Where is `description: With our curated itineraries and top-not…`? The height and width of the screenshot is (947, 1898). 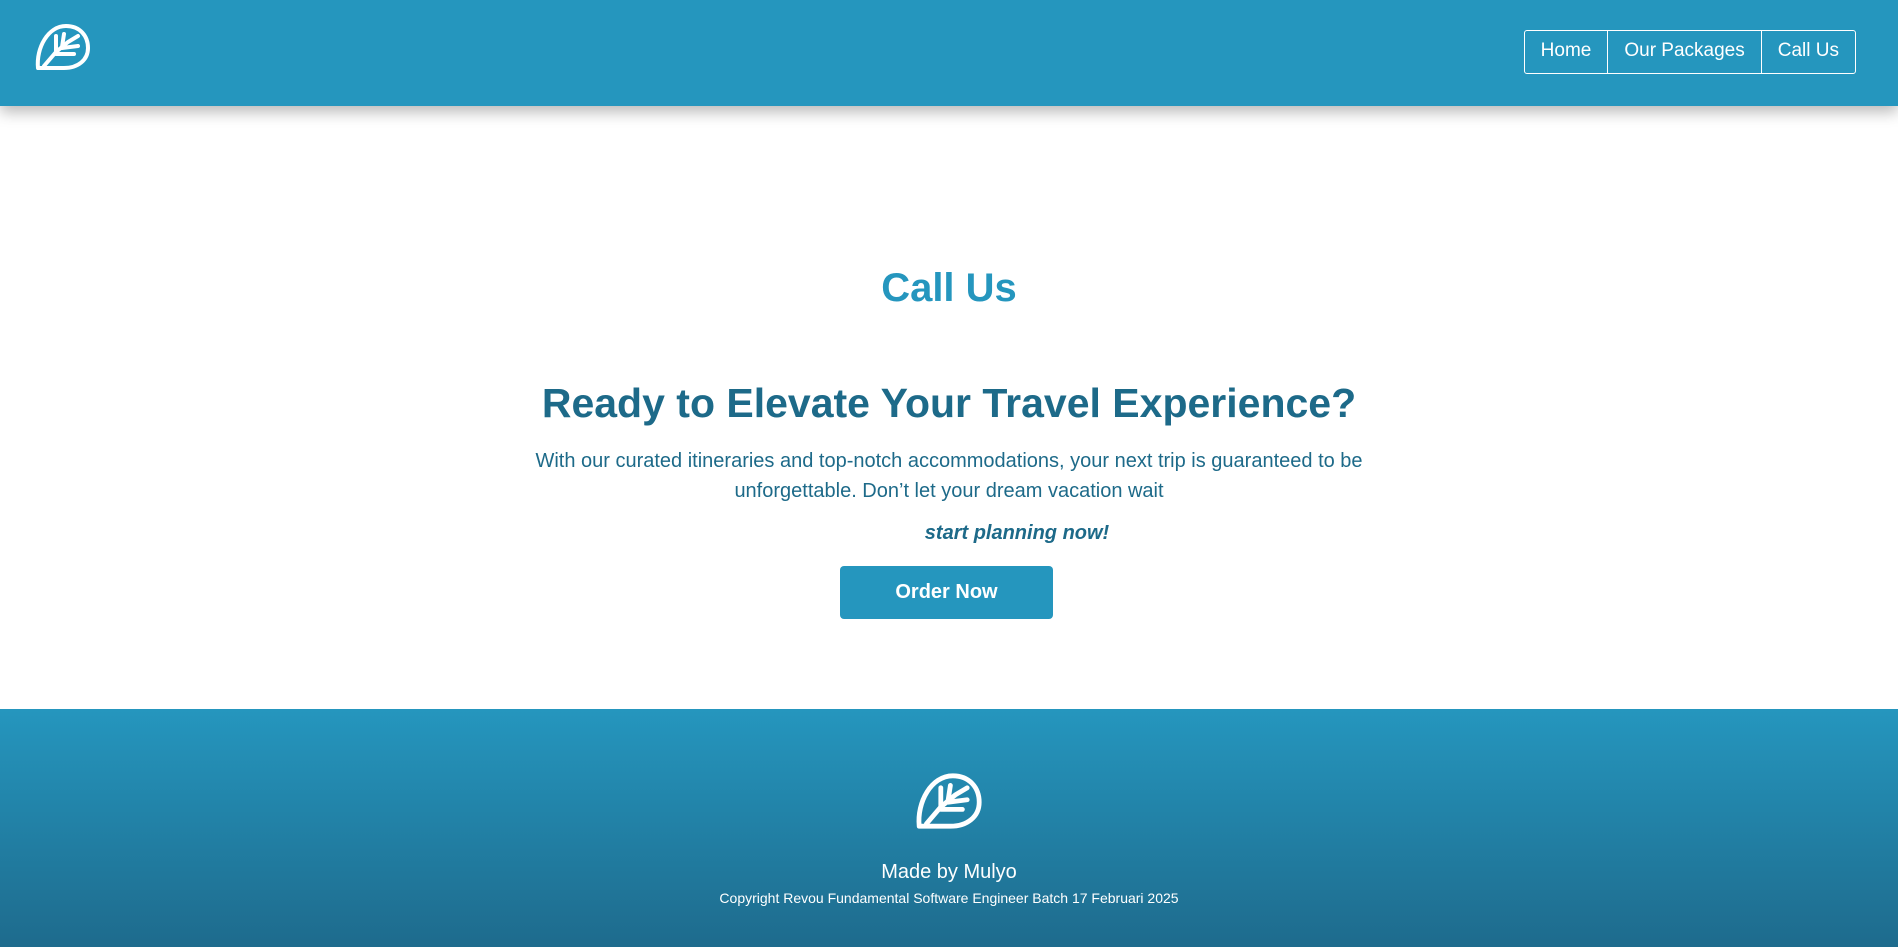 description: With our curated itineraries and top-not… is located at coordinates (949, 476).